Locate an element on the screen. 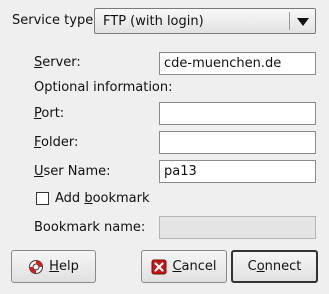 Image resolution: width=329 pixels, height=294 pixels. server-label: Server: is located at coordinates (57, 62).